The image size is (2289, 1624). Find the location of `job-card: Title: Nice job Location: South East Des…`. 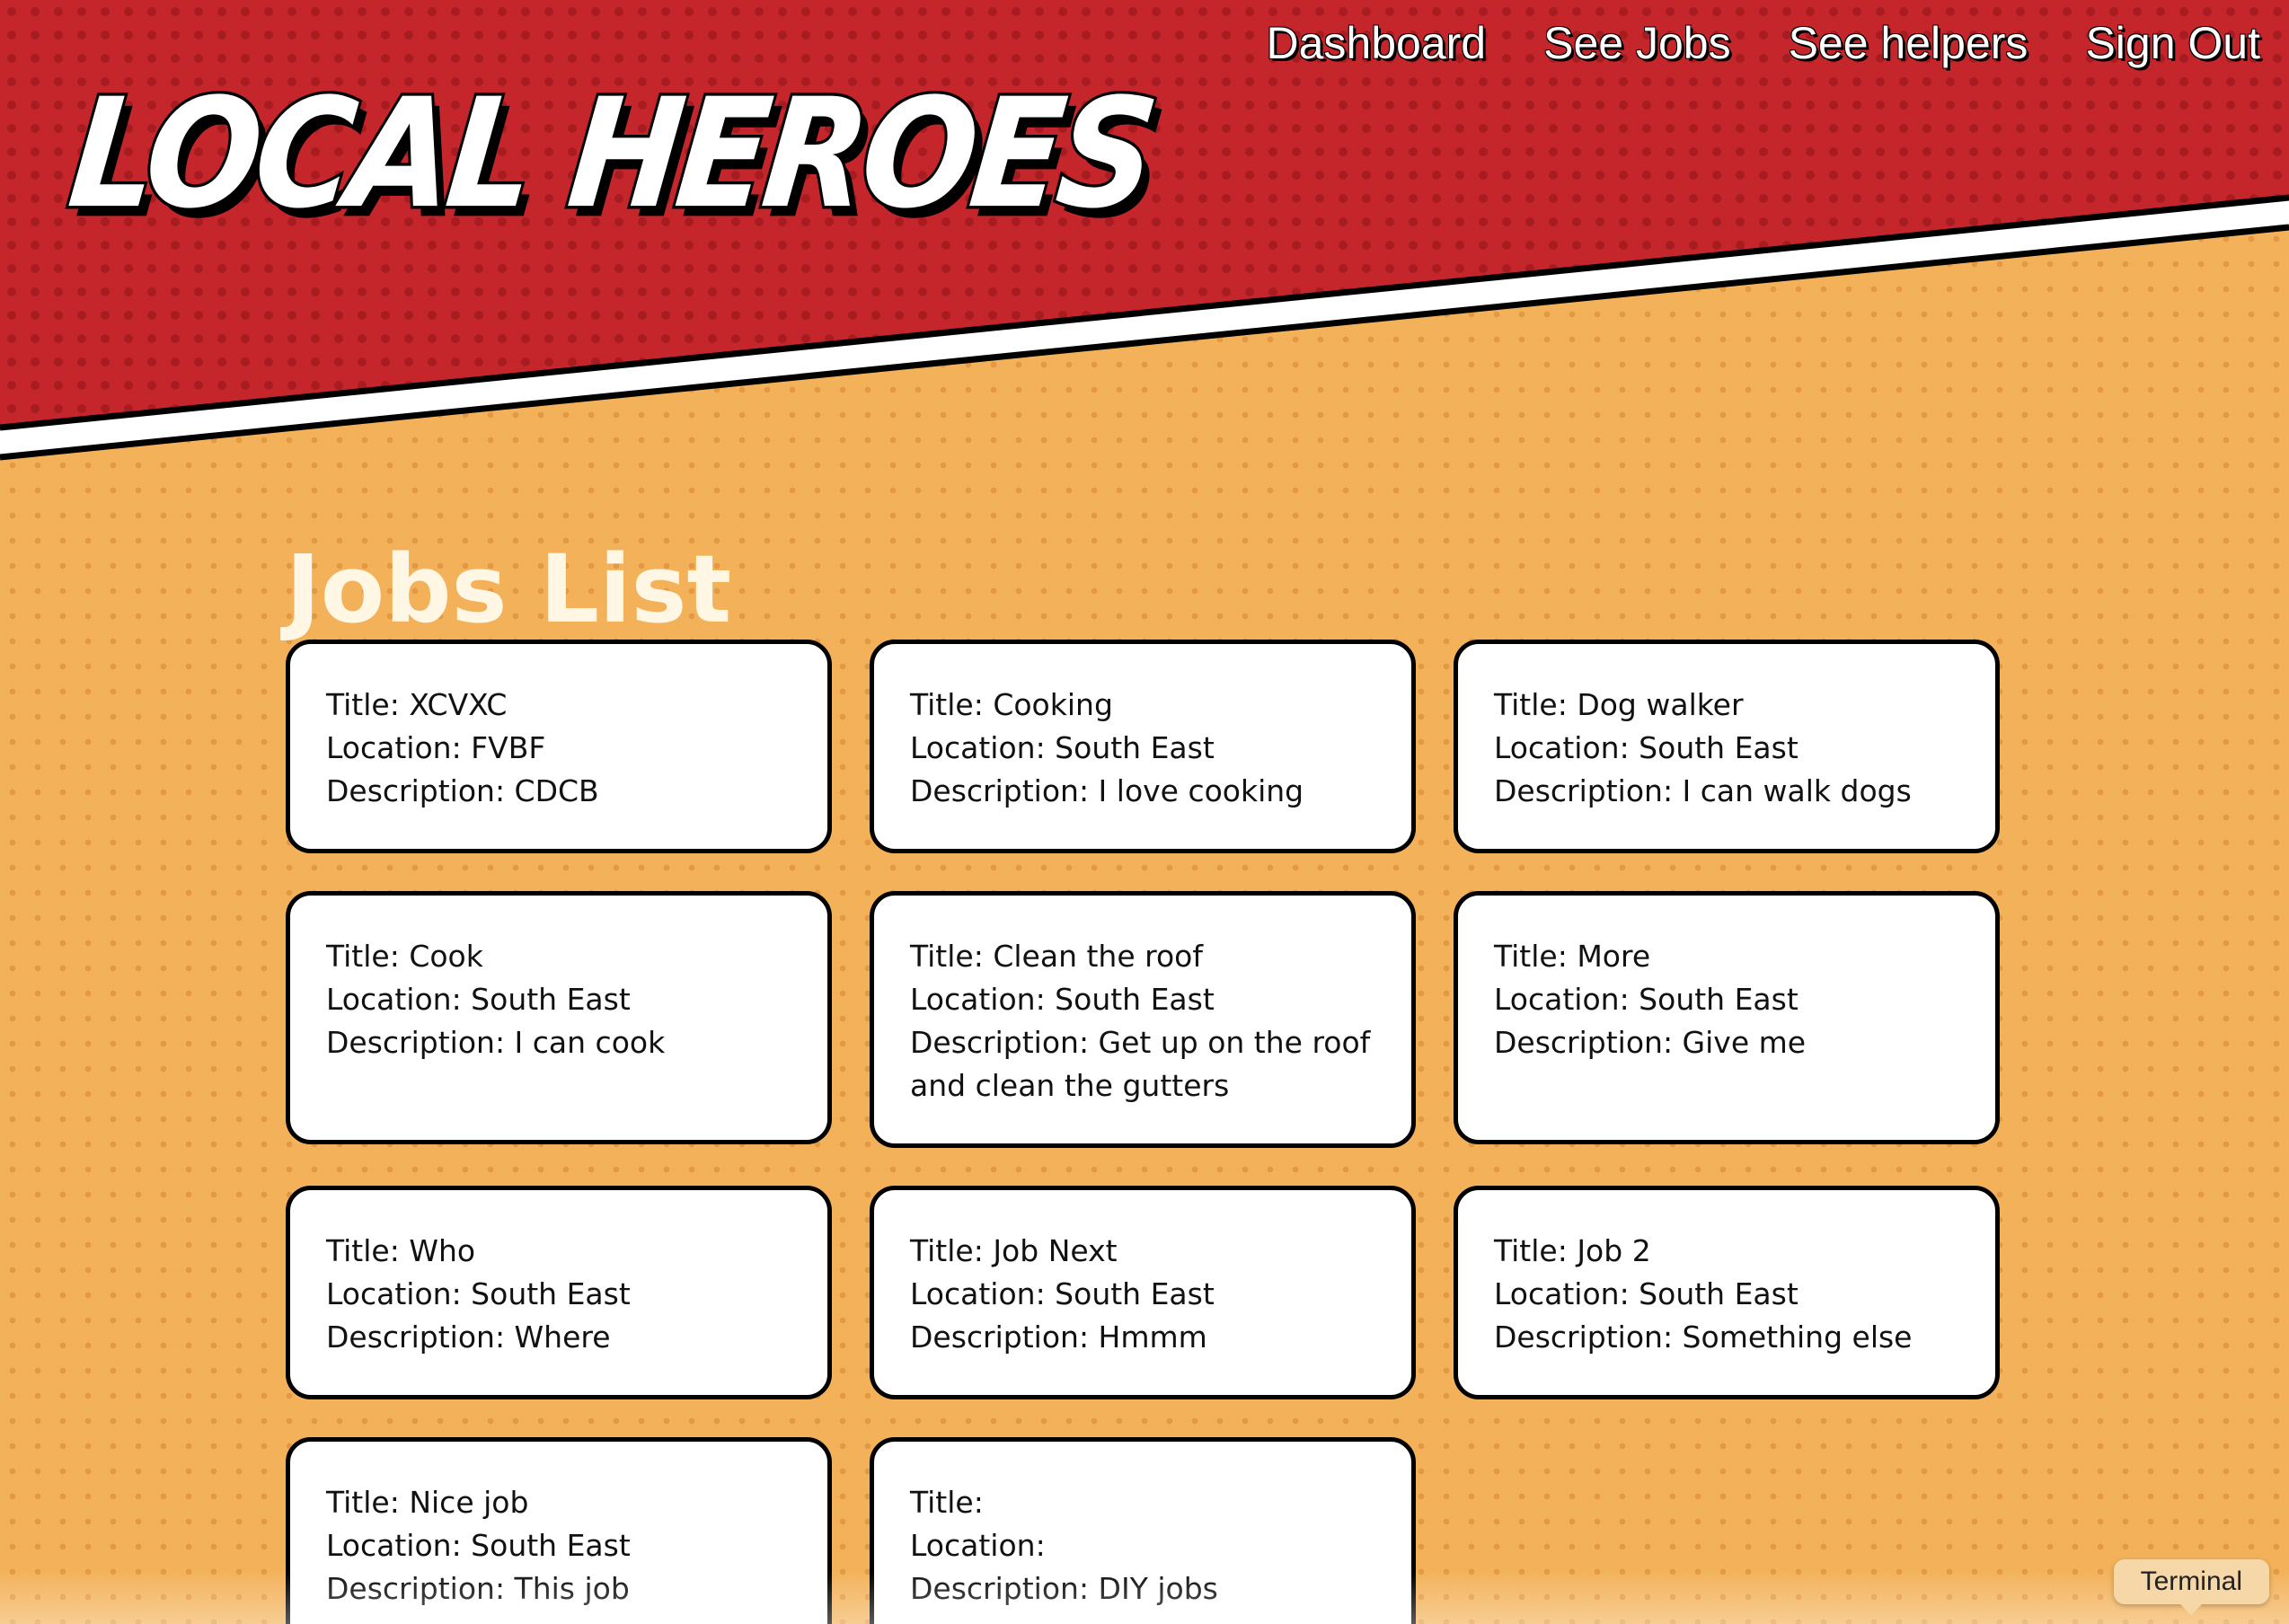

job-card: Title: Nice job Location: South East Des… is located at coordinates (559, 1530).